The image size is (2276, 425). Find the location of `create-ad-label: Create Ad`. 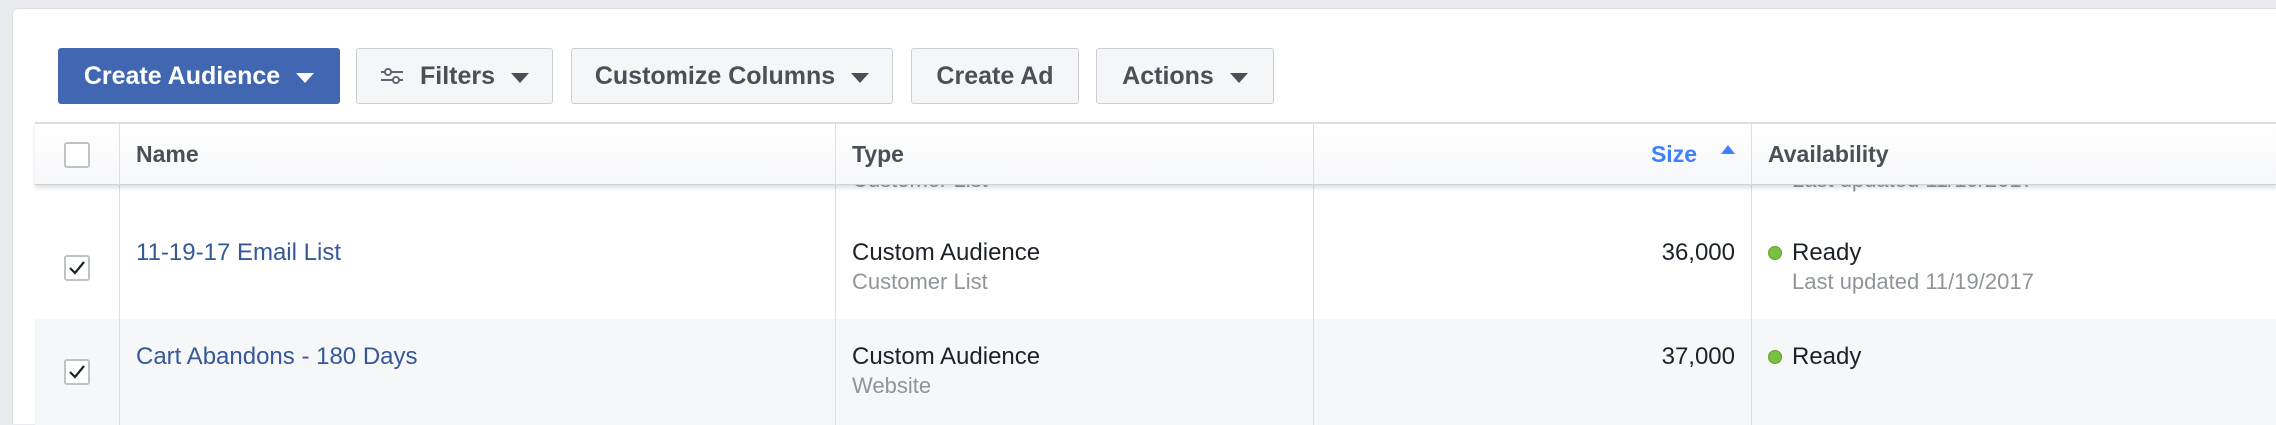

create-ad-label: Create Ad is located at coordinates (995, 75).